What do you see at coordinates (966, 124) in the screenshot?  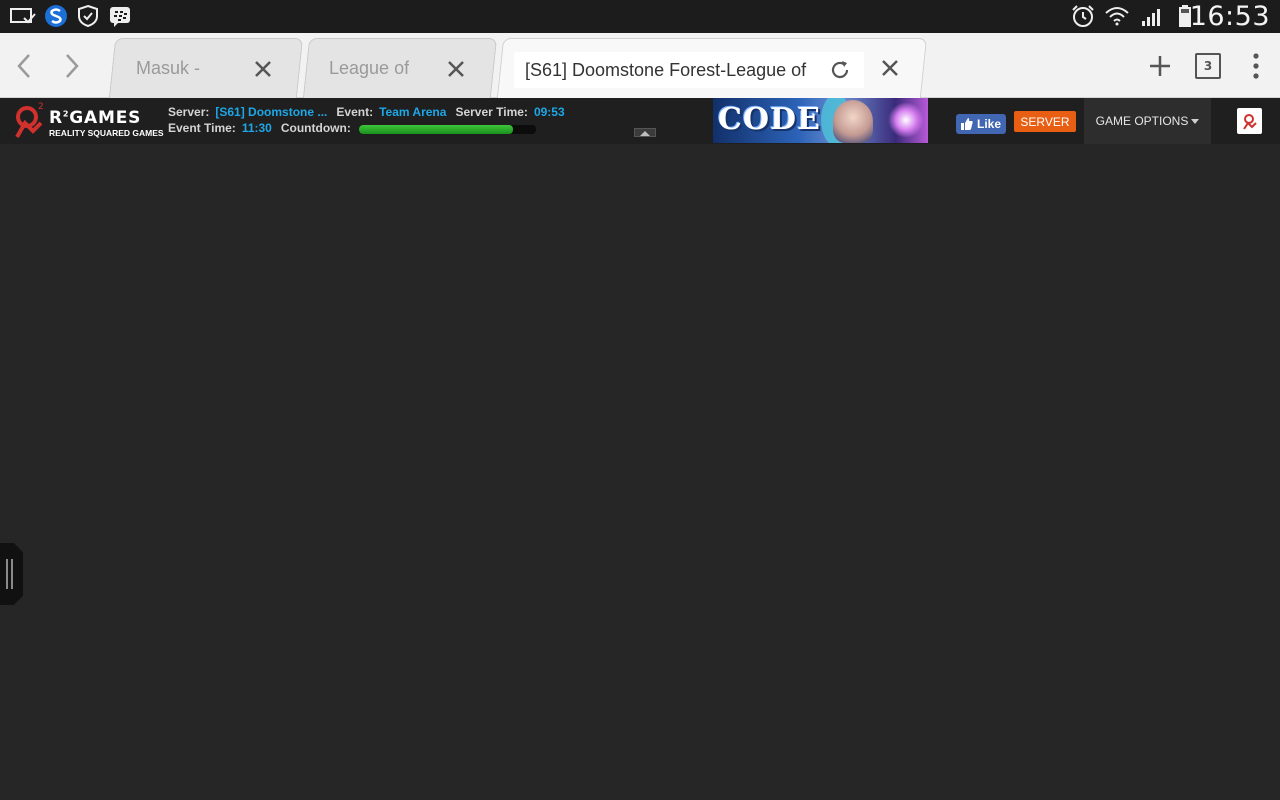 I see `thumbs-up-icon` at bounding box center [966, 124].